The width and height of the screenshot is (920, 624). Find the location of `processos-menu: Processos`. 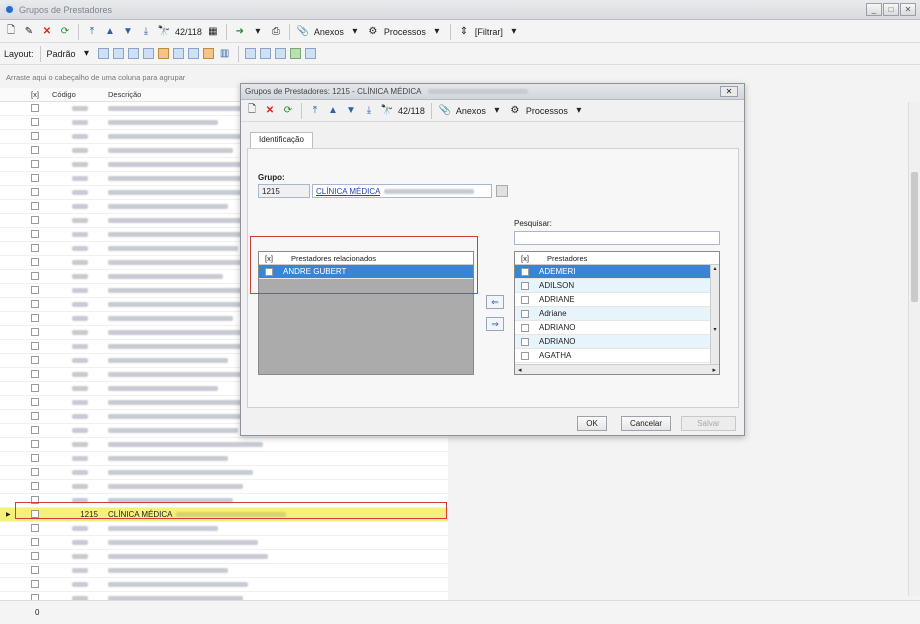

processos-menu: Processos is located at coordinates (405, 32).